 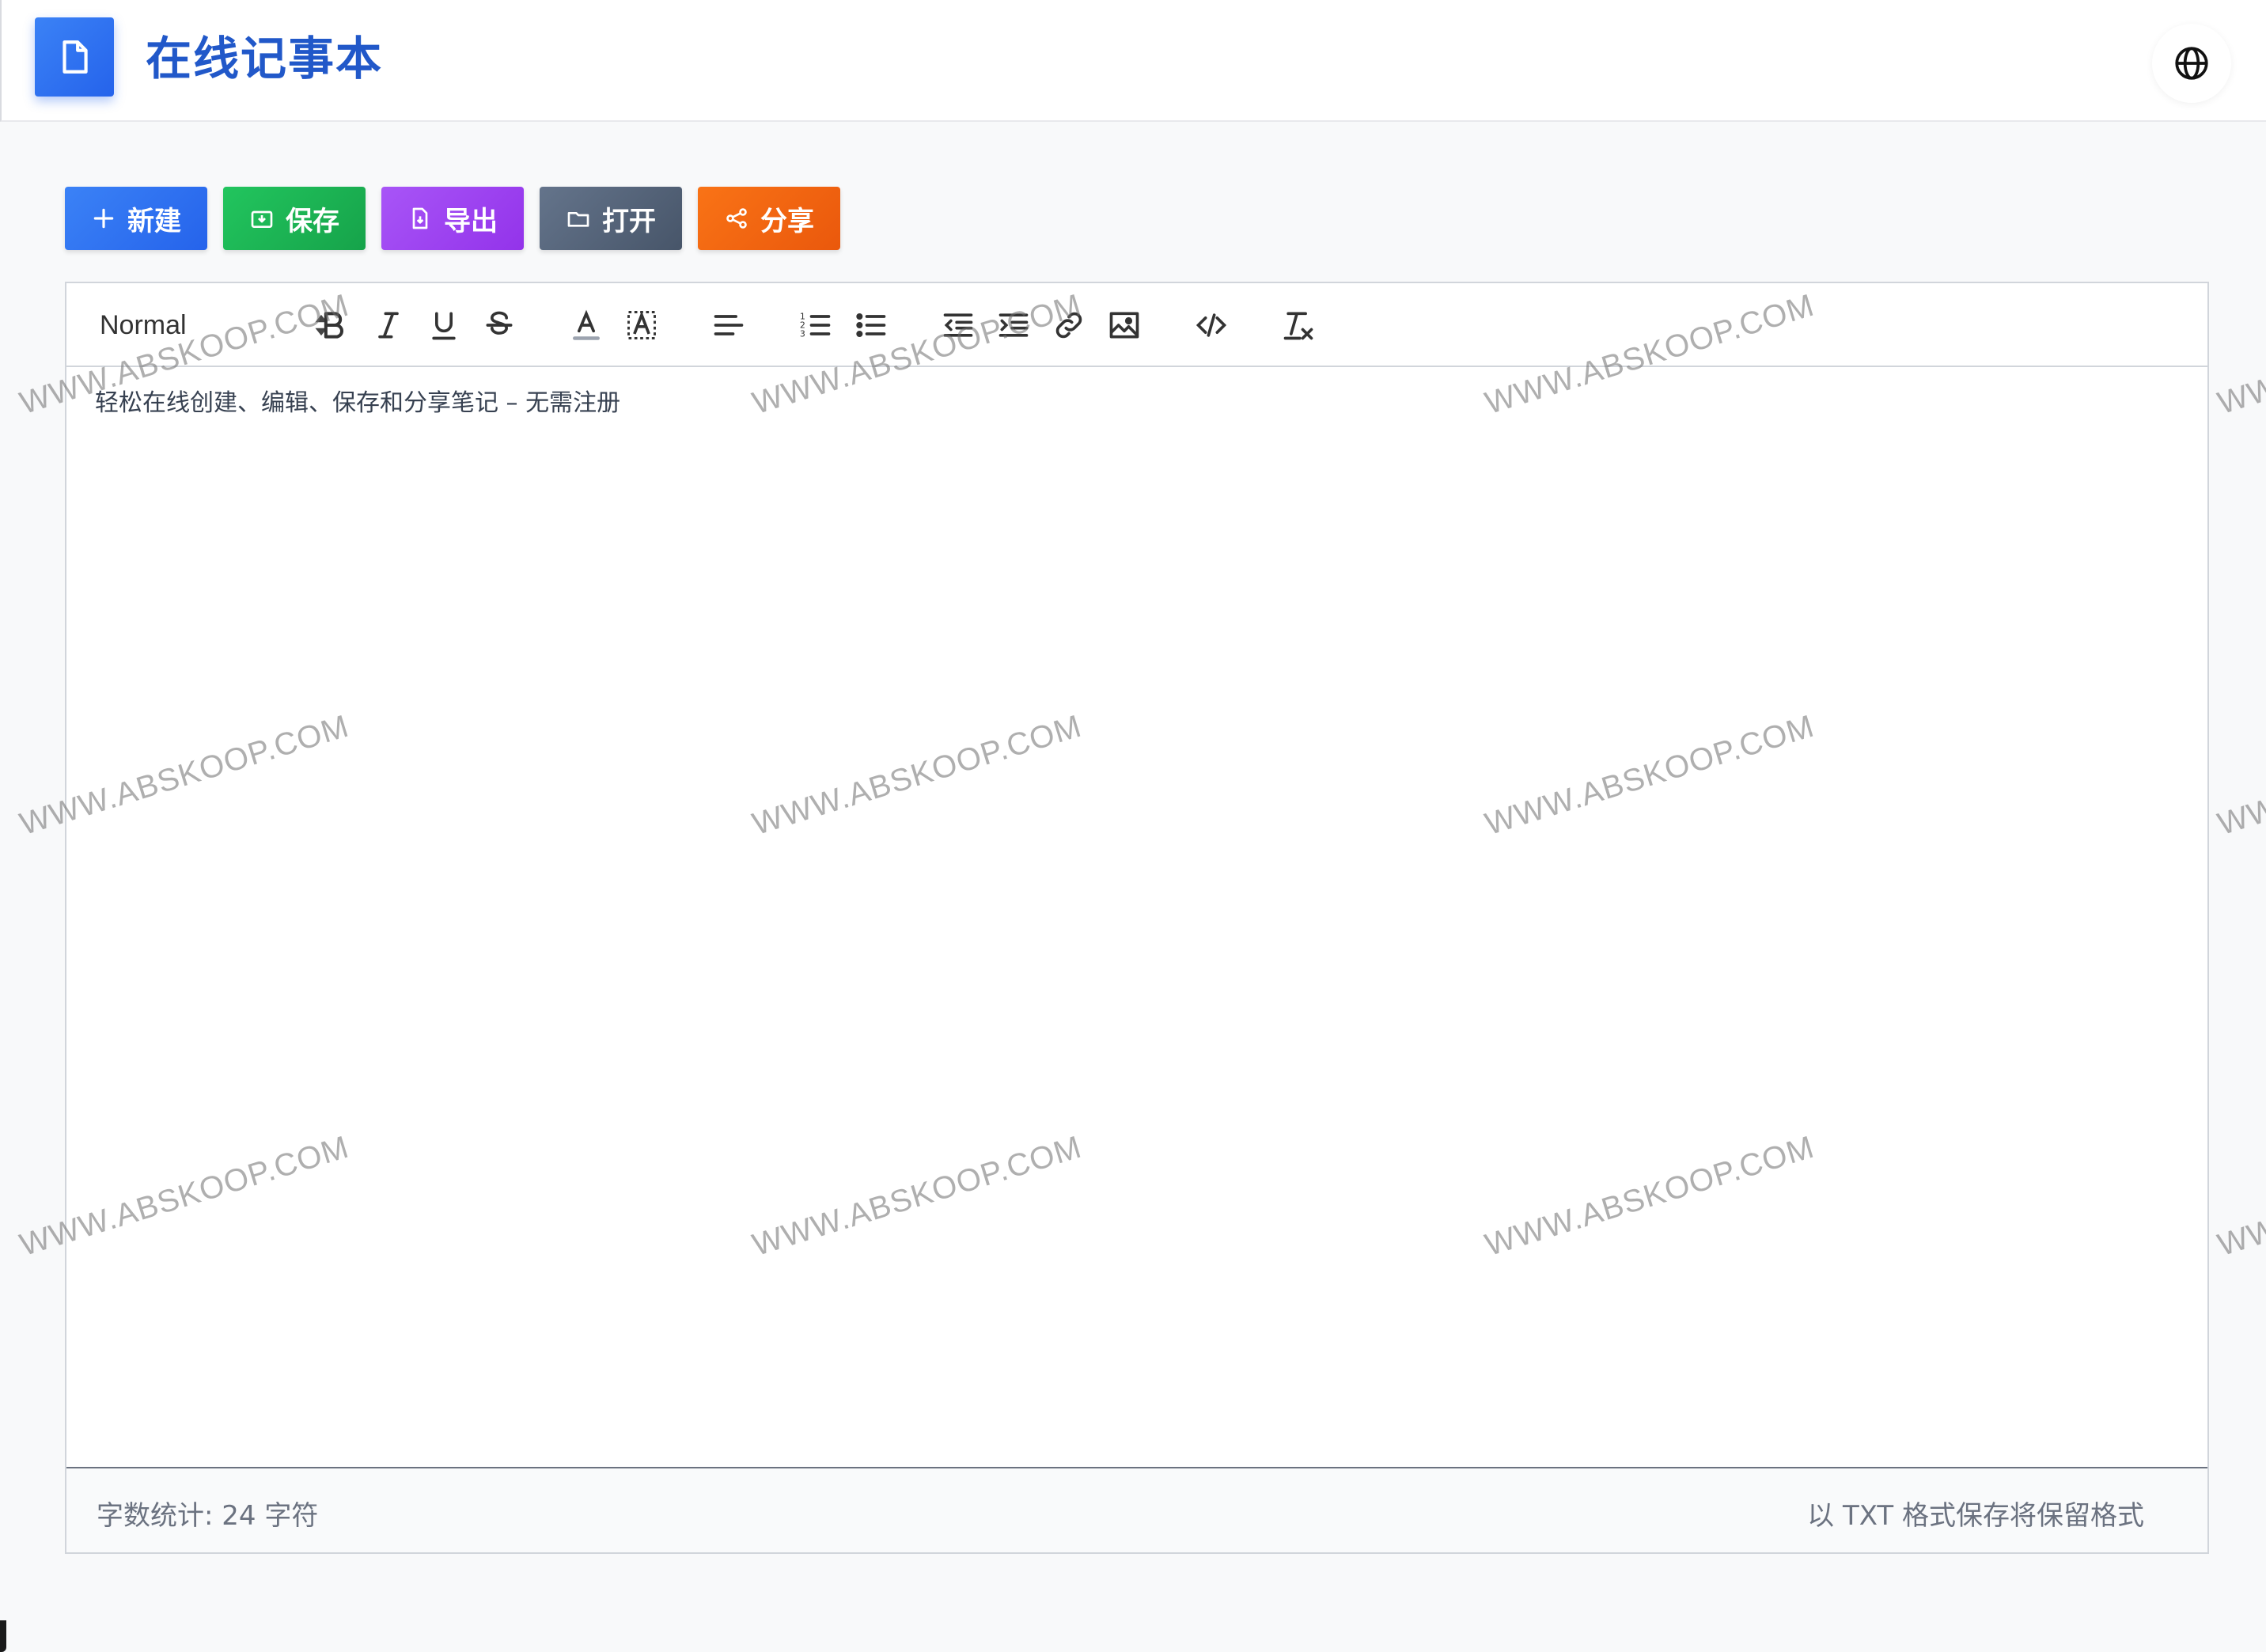 I want to click on new-button: 新建, so click(x=136, y=218).